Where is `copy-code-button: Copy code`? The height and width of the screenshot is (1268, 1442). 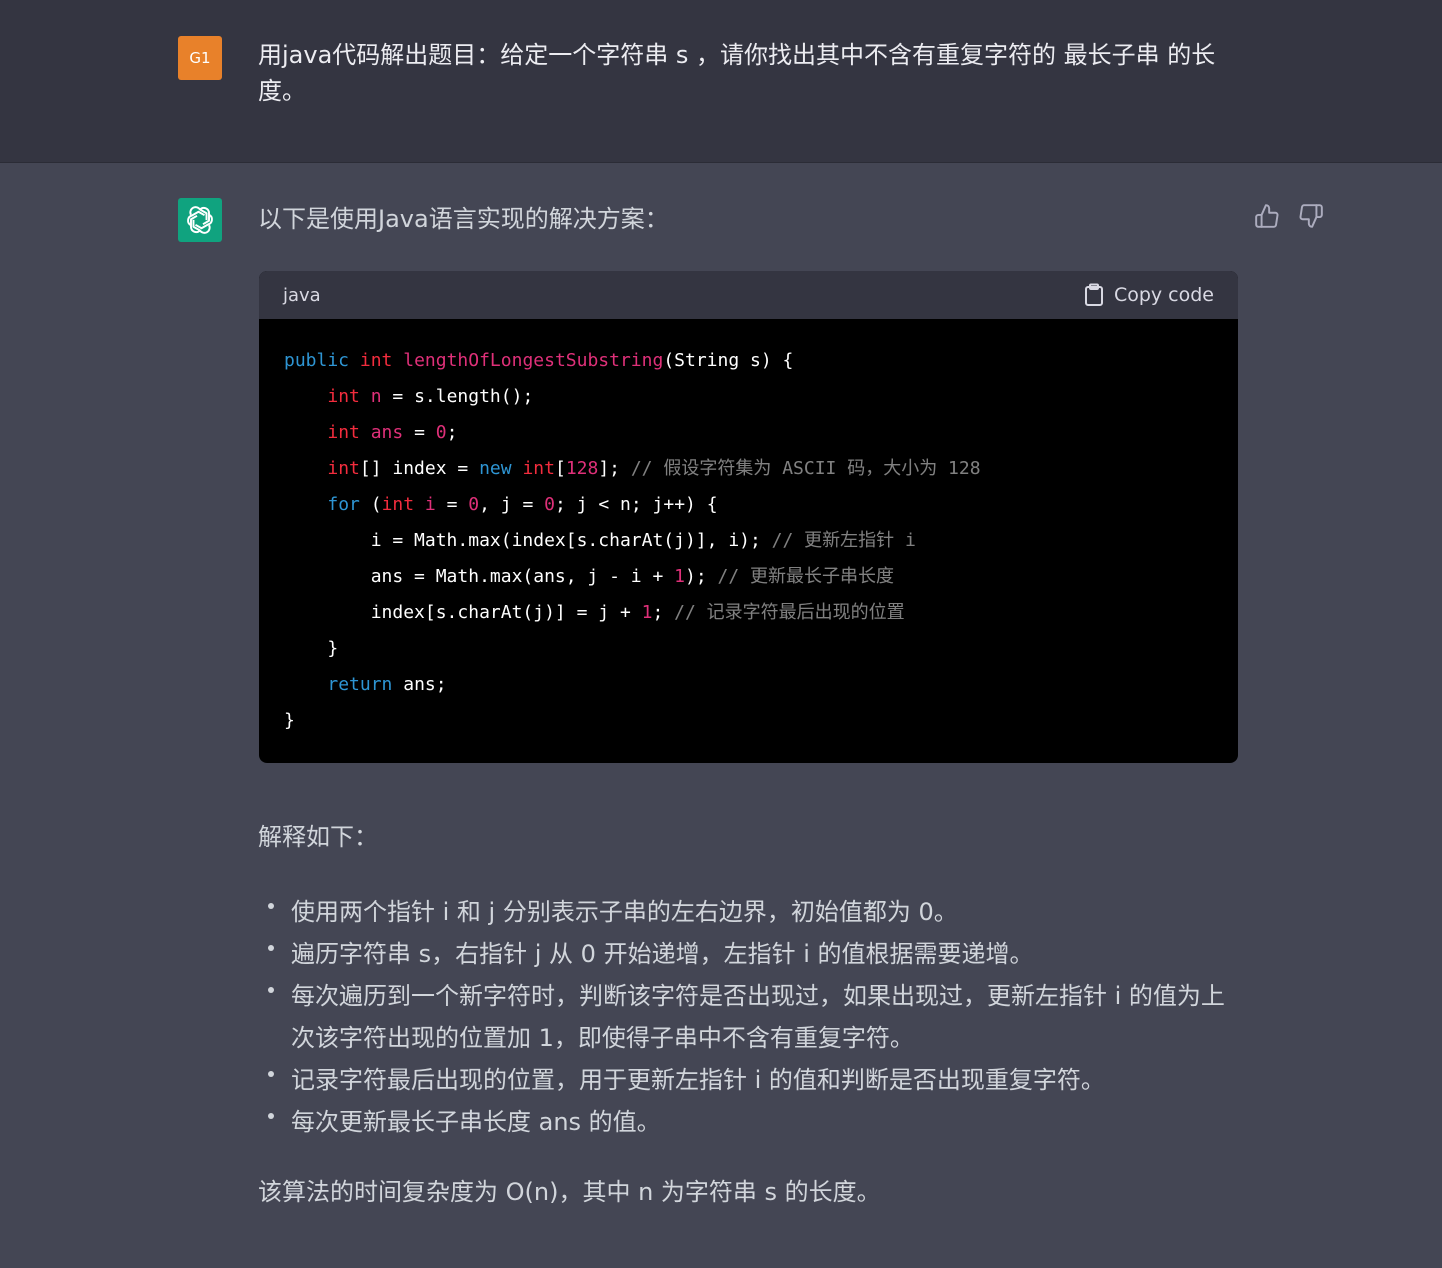 copy-code-button: Copy code is located at coordinates (1149, 295).